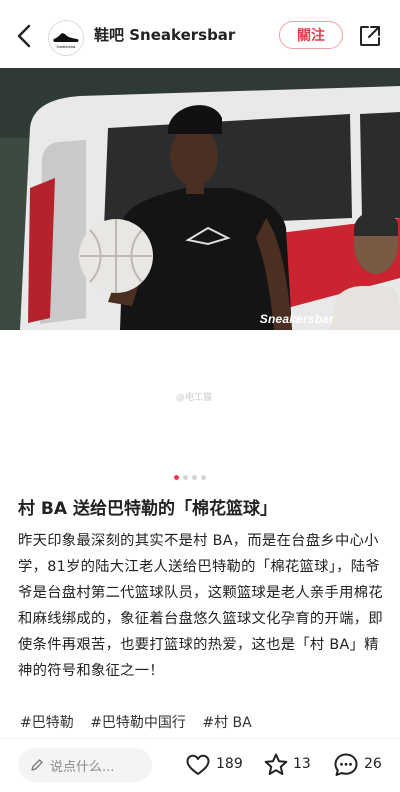  What do you see at coordinates (37, 765) in the screenshot?
I see `pencil-icon` at bounding box center [37, 765].